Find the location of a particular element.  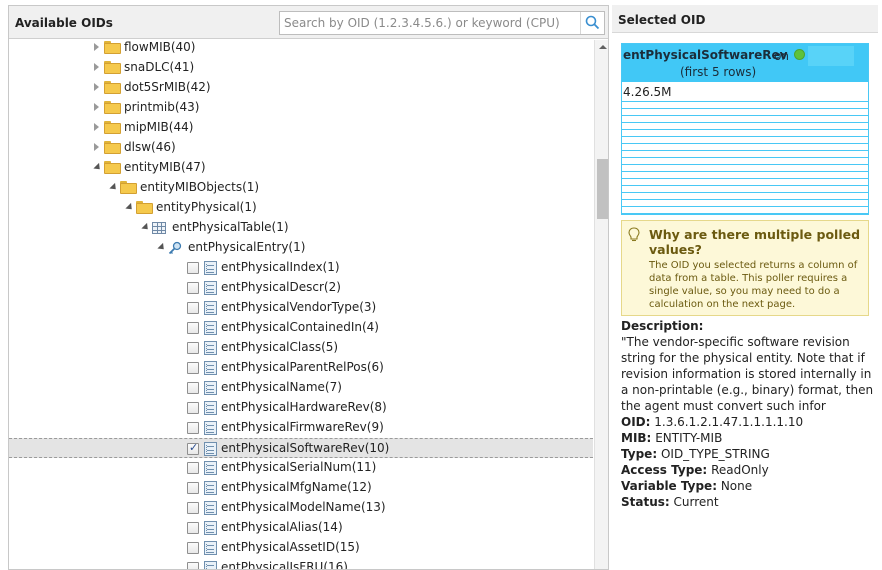

tree-node-label: entPhysicalVendorType(3) is located at coordinates (298, 307).